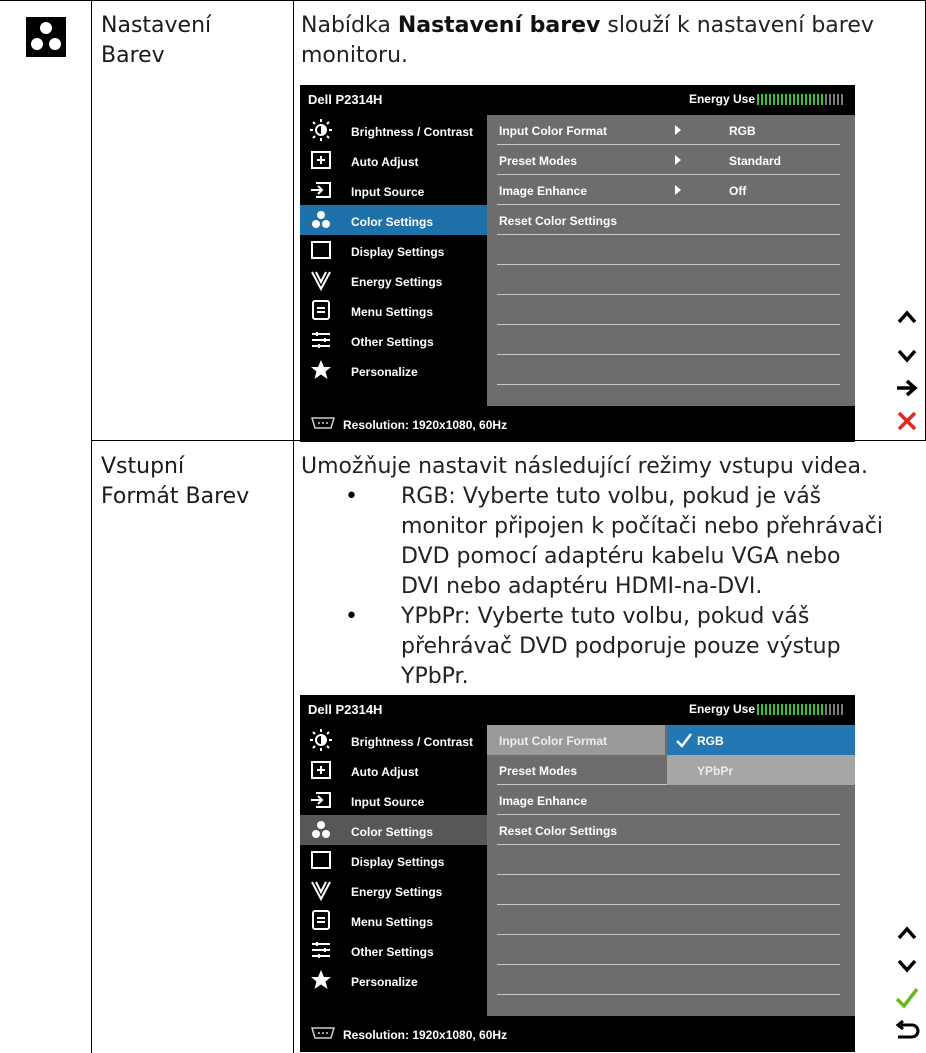  What do you see at coordinates (175, 481) in the screenshot?
I see `setting-name: Vstupní Formát Barev` at bounding box center [175, 481].